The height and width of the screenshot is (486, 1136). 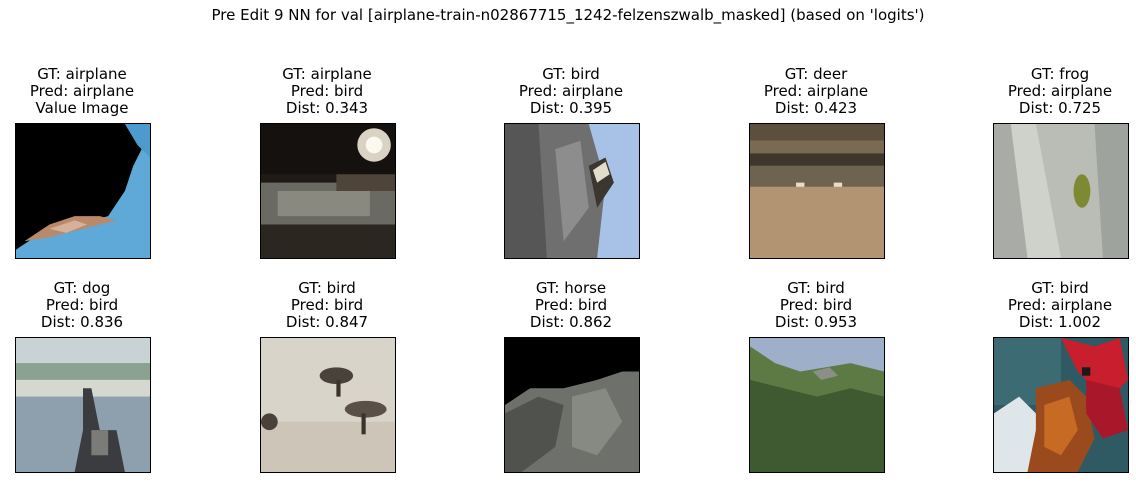 I want to click on panel-6: GT: dog Pred: bird Dist: 0.836, so click(x=101, y=305).